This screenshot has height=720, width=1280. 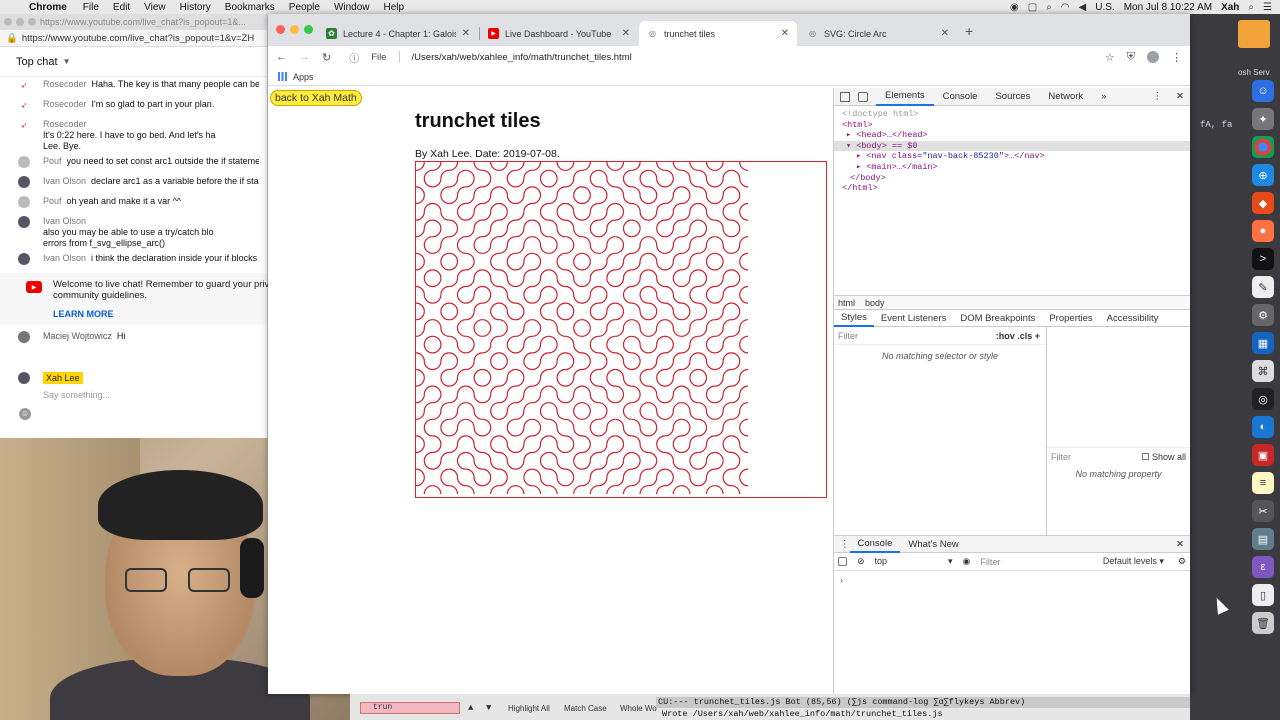 What do you see at coordinates (1049, 7) in the screenshot?
I see `status-search-icon: ⌕` at bounding box center [1049, 7].